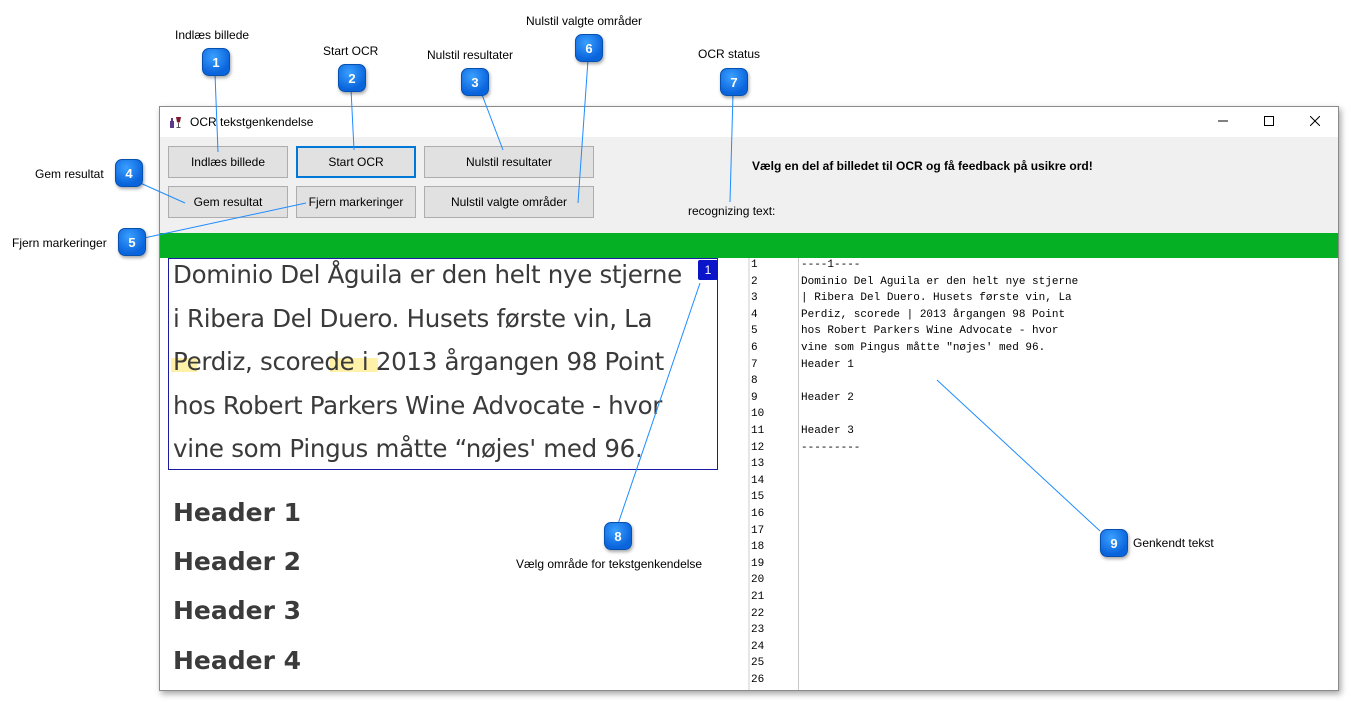 Image resolution: width=1351 pixels, height=702 pixels. I want to click on line-number: 5, so click(754, 331).